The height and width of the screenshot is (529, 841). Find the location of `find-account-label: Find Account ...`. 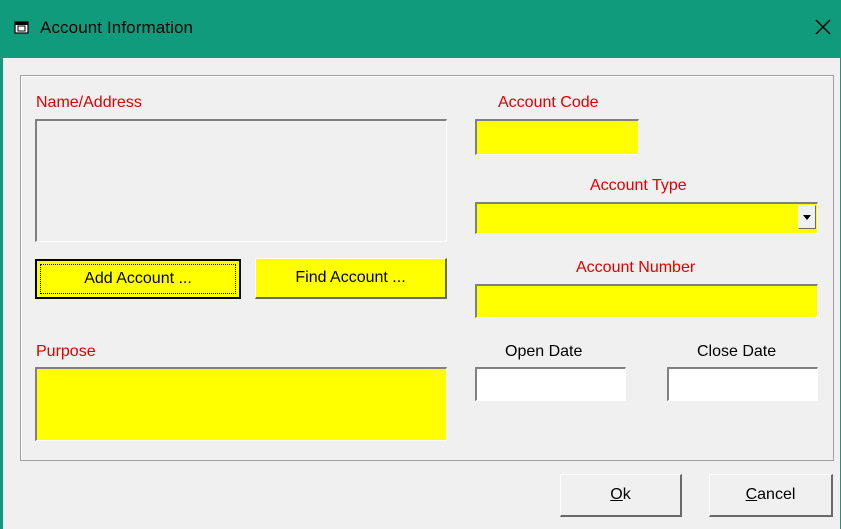

find-account-label: Find Account ... is located at coordinates (350, 277).